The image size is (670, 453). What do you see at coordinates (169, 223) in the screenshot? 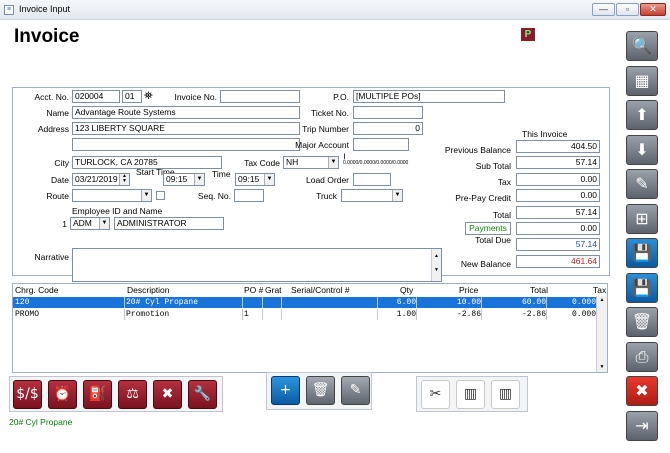
I see `employee-name-field: ADMINISTRATOR` at bounding box center [169, 223].